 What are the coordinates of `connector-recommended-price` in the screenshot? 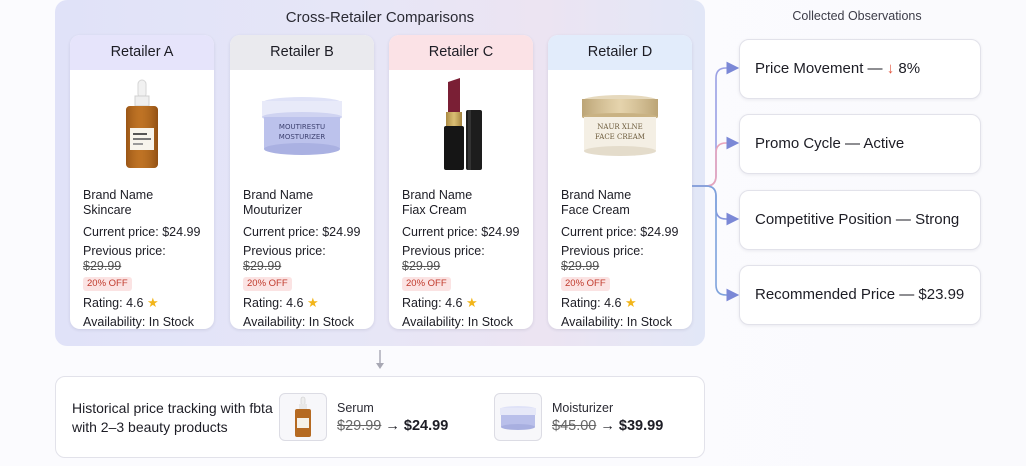 It's located at (716, 243).